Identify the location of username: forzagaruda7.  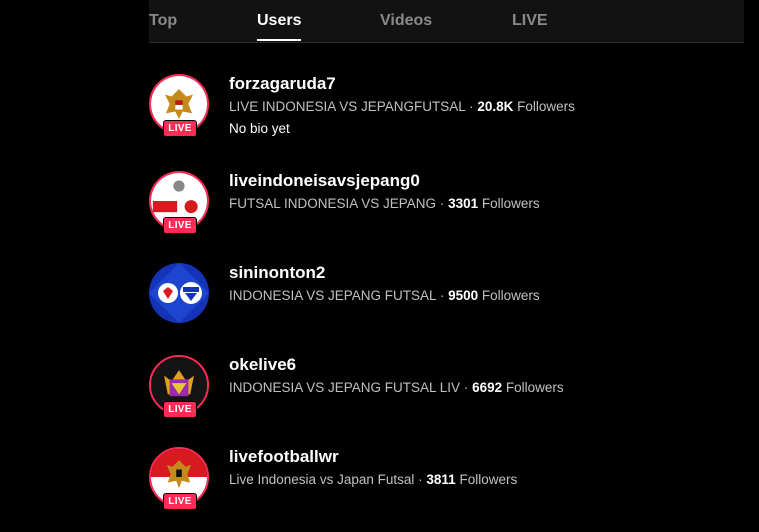
(282, 84).